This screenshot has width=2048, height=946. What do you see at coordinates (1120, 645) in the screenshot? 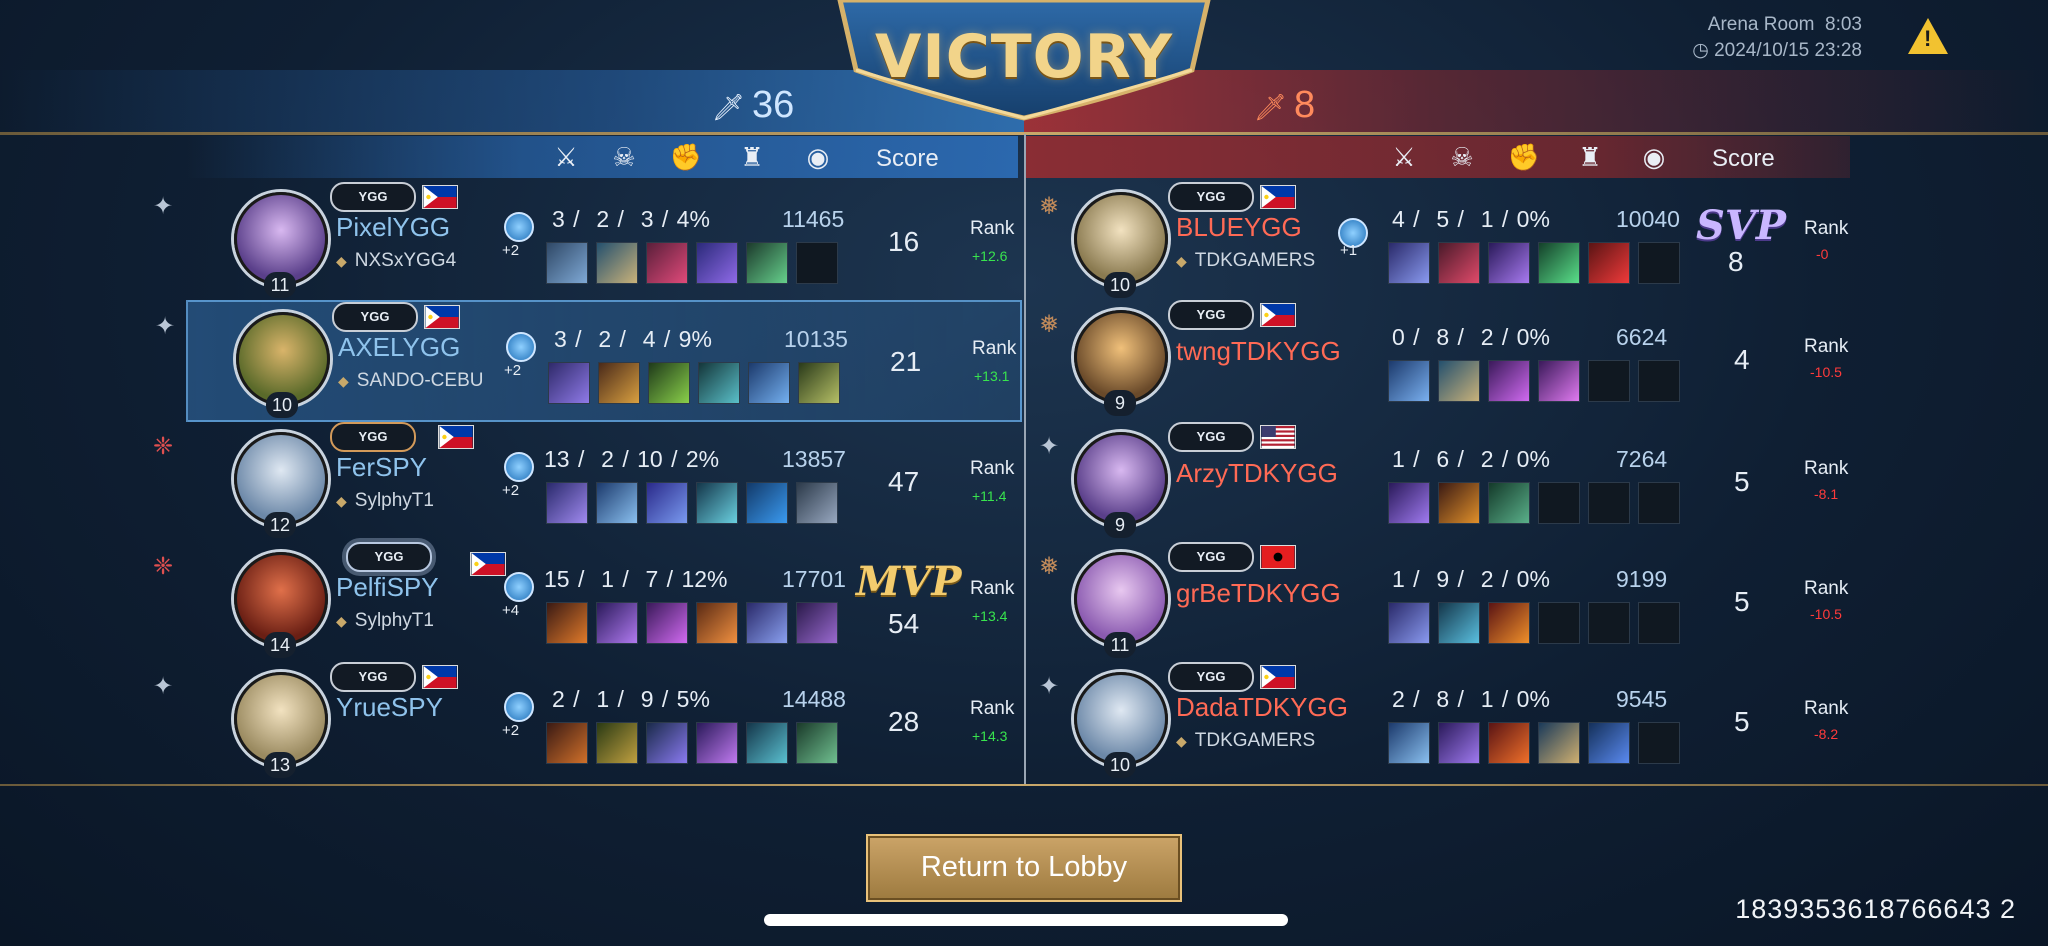
I see `hero-level: 11` at bounding box center [1120, 645].